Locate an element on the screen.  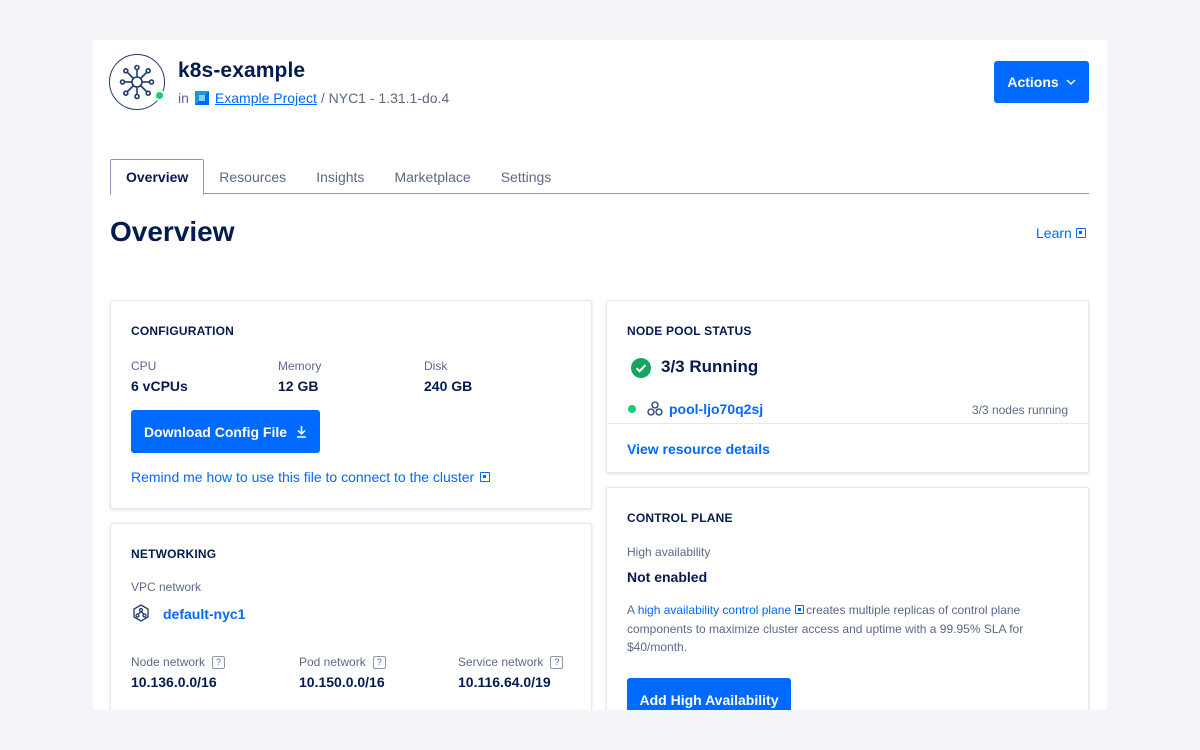
page-title: Overview is located at coordinates (172, 231).